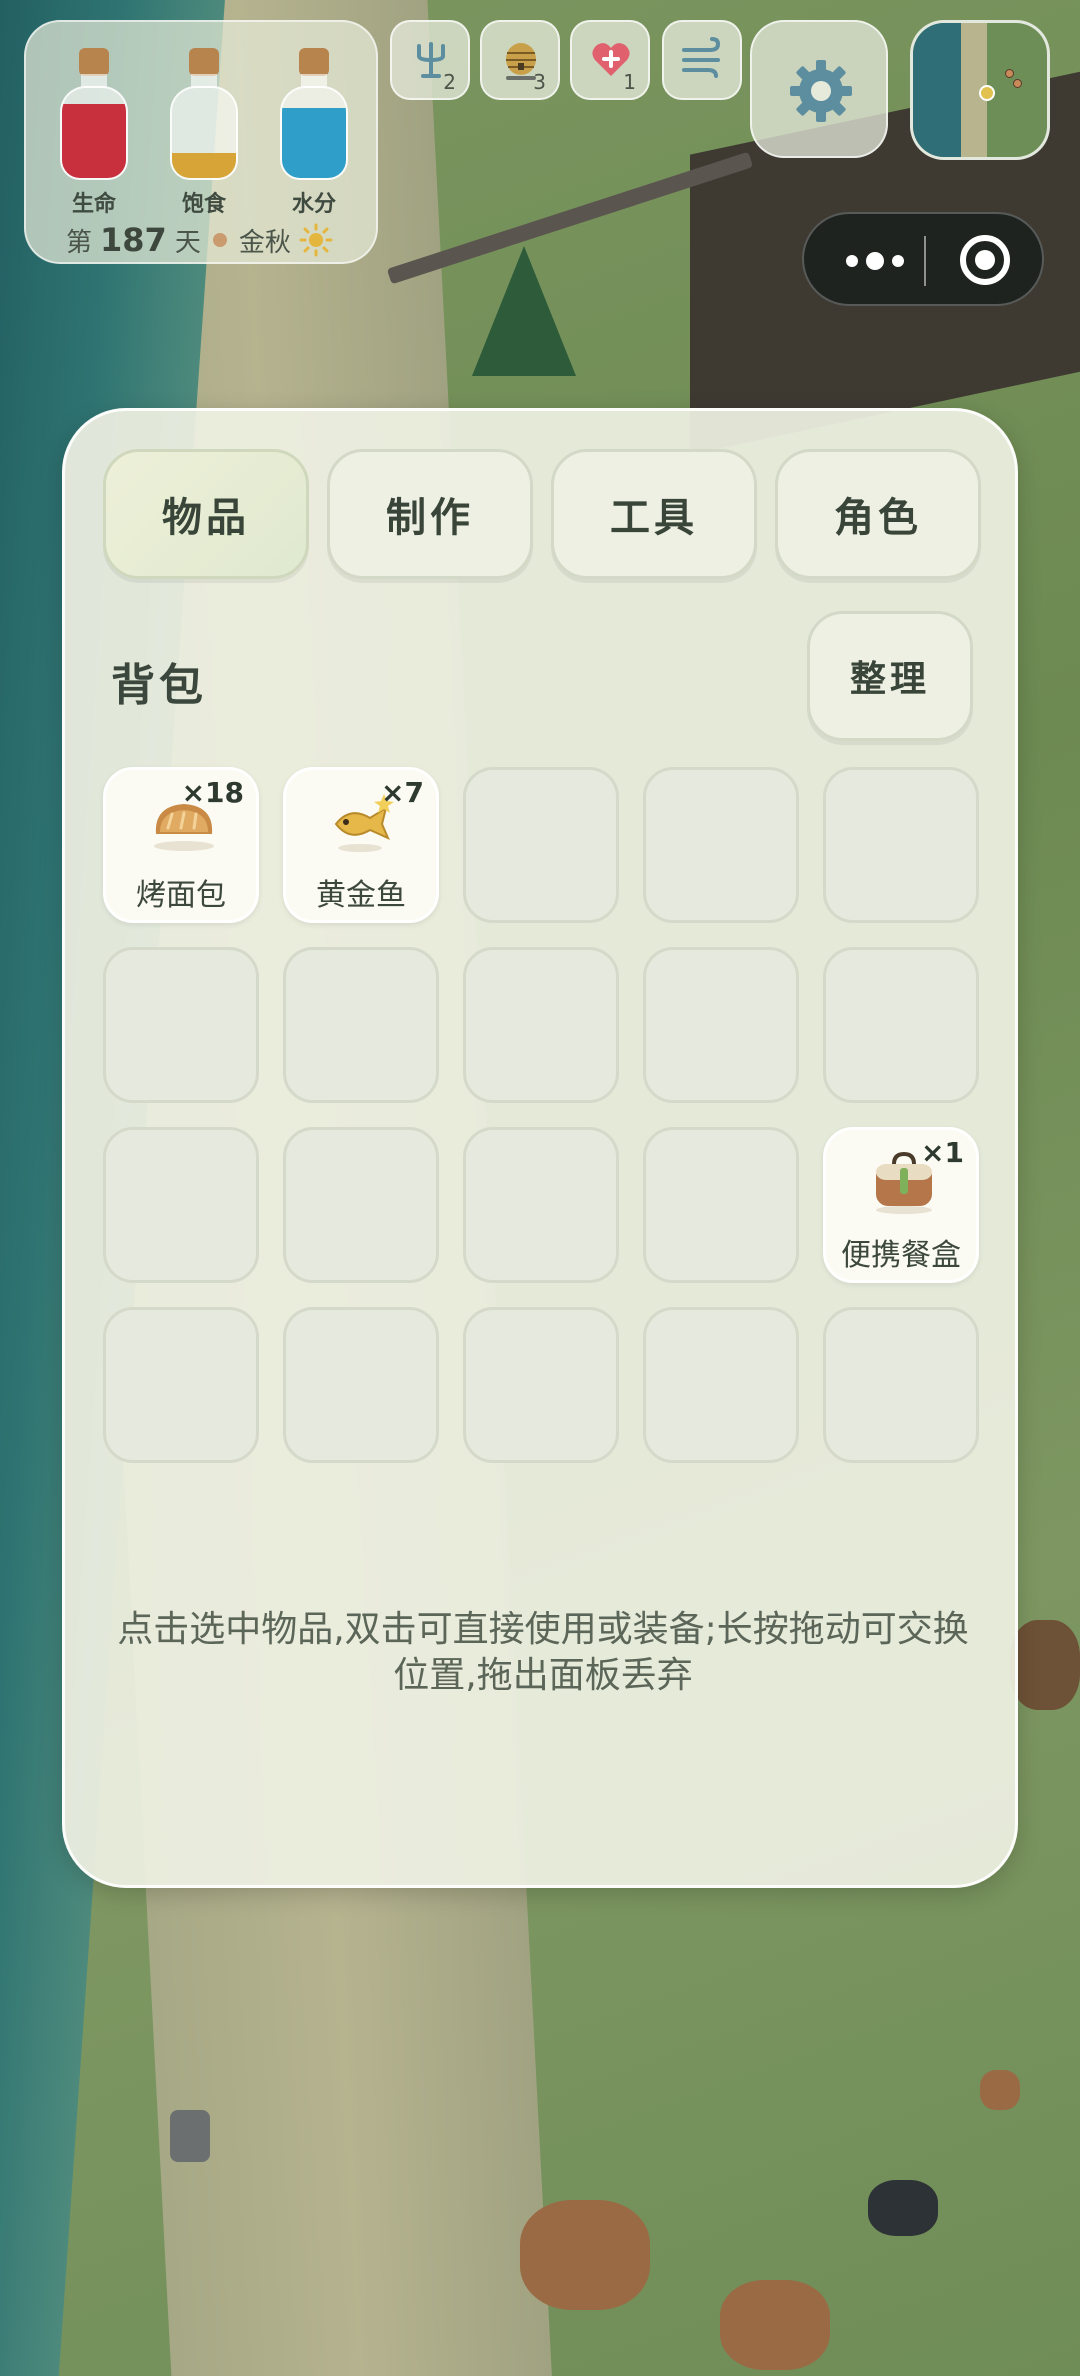  I want to click on tab-items: 物品, so click(206, 514).